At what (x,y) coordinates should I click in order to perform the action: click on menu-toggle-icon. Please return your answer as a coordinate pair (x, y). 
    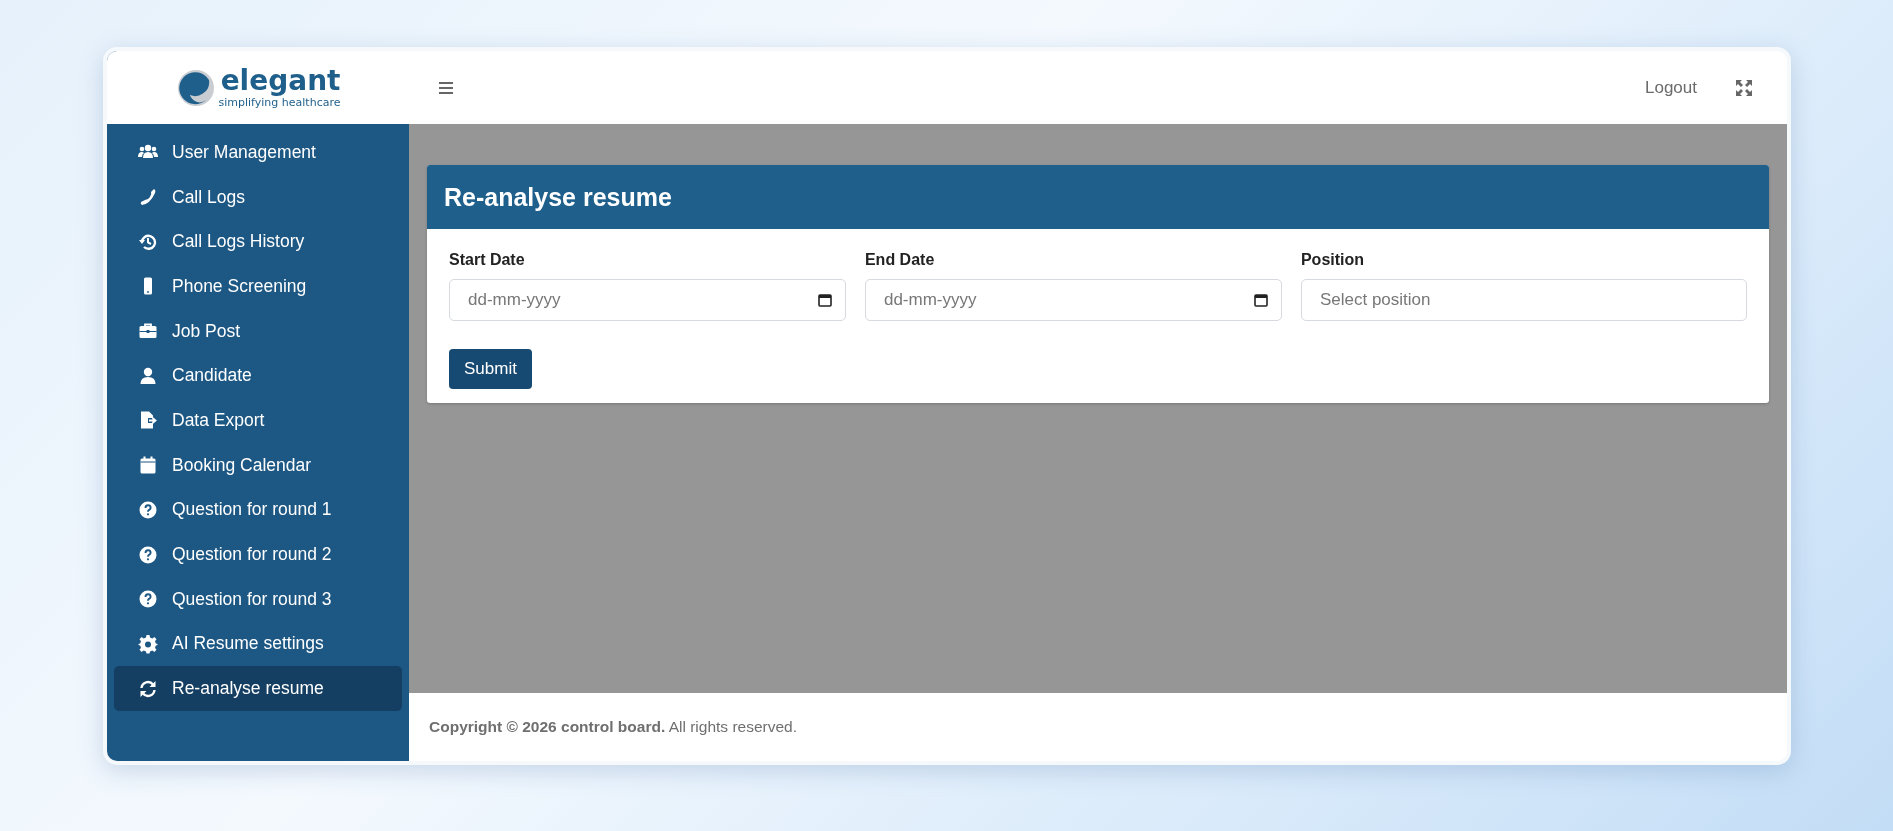
    Looking at the image, I should click on (446, 87).